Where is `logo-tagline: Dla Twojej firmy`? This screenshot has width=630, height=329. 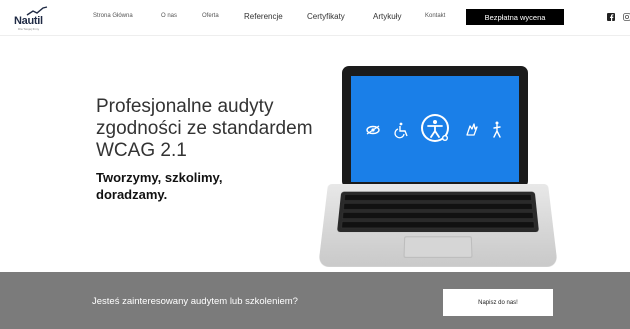 logo-tagline: Dla Twojej firmy is located at coordinates (29, 29).